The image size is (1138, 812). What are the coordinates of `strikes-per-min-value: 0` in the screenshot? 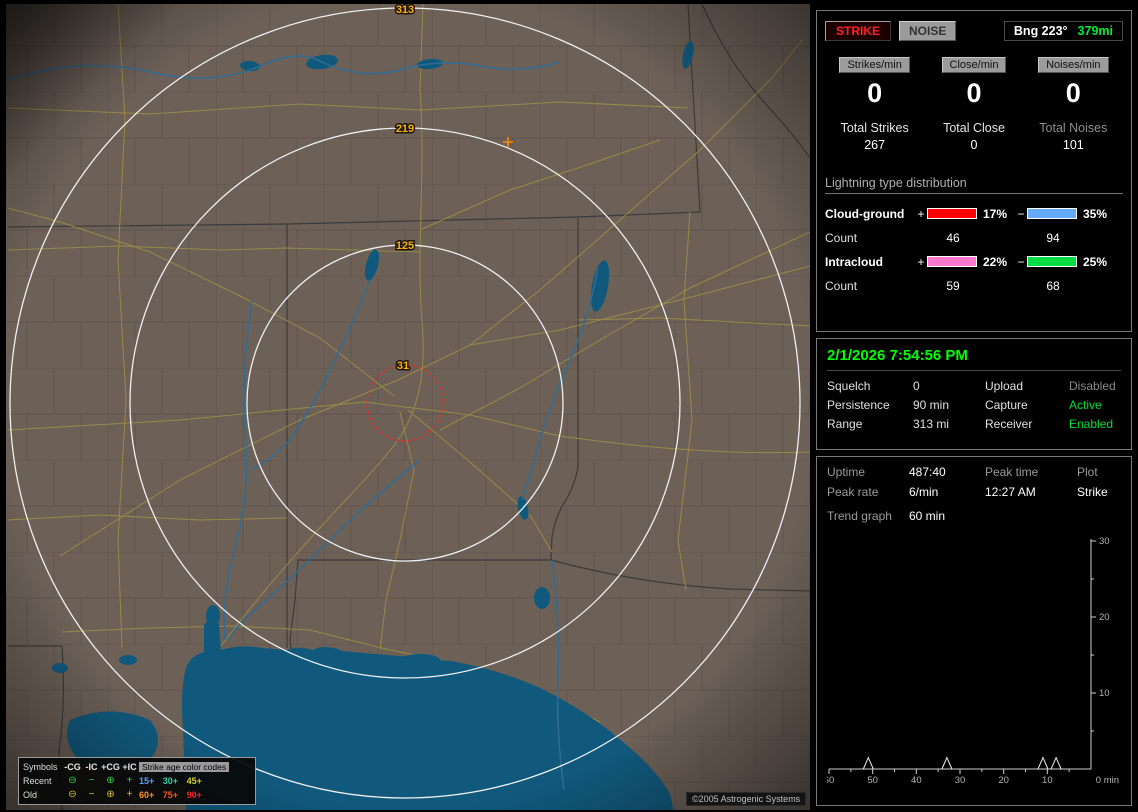 It's located at (875, 93).